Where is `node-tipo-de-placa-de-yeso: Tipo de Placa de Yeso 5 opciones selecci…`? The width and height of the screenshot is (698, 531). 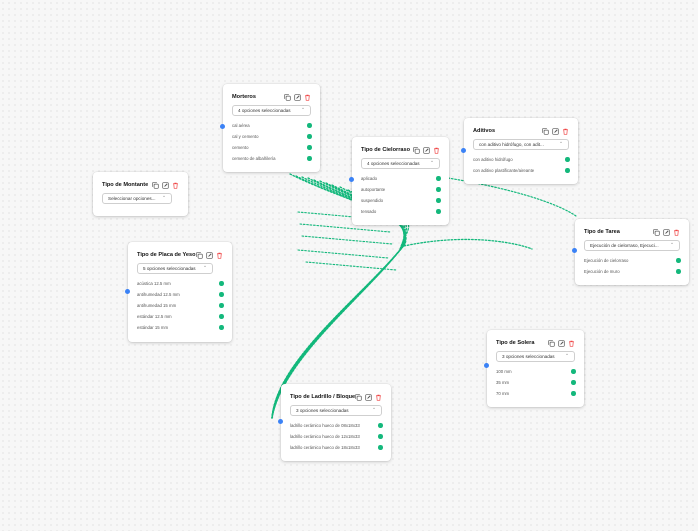
node-tipo-de-placa-de-yeso: Tipo de Placa de Yeso 5 opciones selecci… is located at coordinates (178, 292).